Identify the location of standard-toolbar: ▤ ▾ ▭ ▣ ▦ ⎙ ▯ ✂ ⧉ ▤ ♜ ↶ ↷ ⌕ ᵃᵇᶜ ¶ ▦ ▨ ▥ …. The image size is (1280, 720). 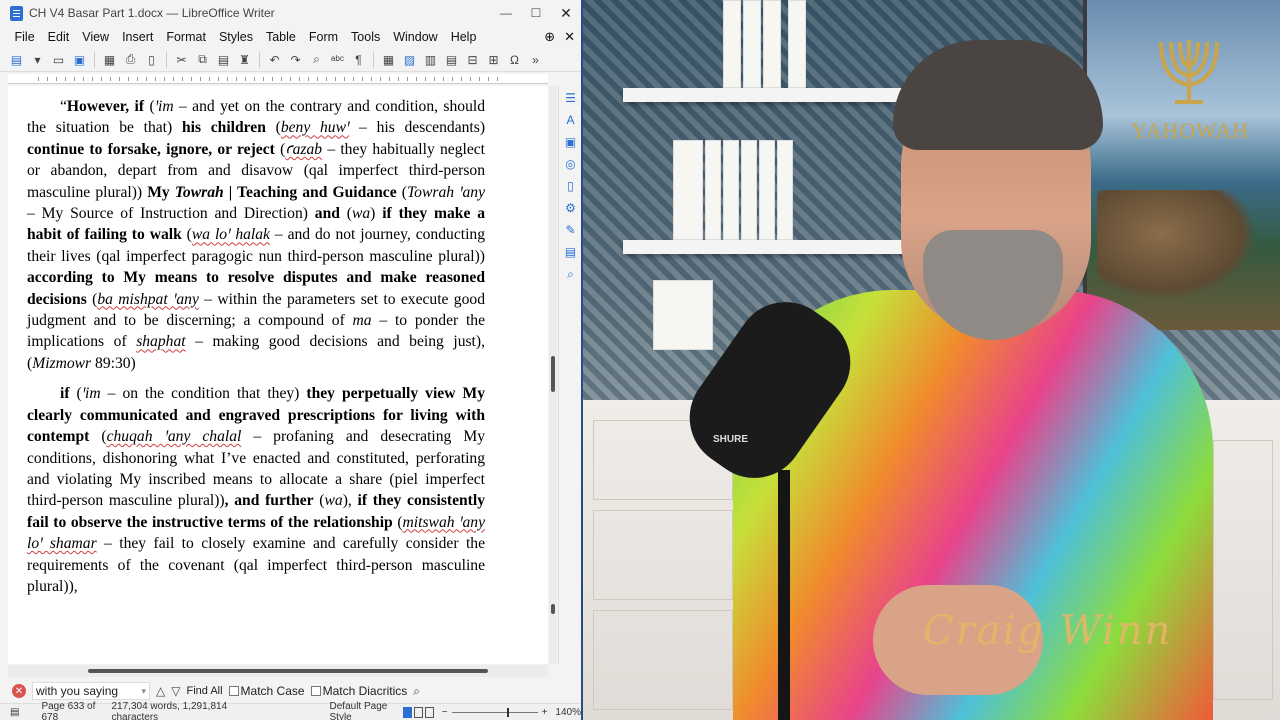
(290, 60).